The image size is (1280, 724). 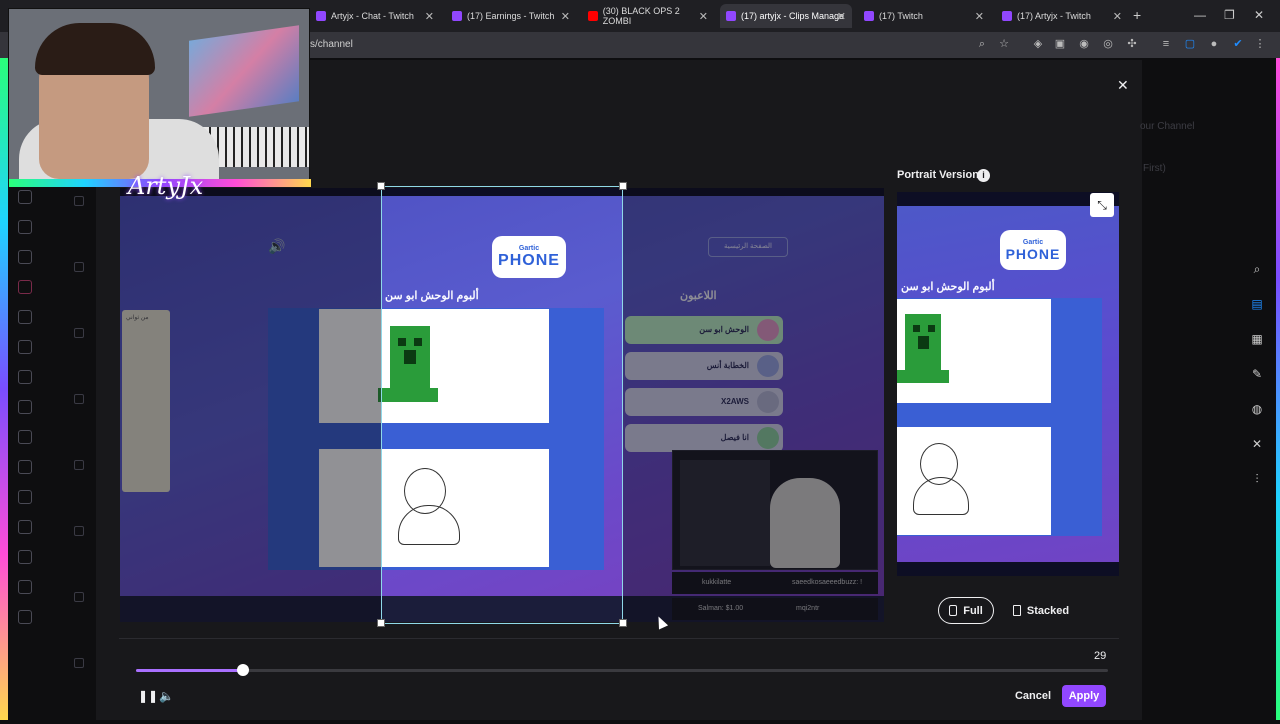 What do you see at coordinates (1278, 389) in the screenshot?
I see `overlay-right-border` at bounding box center [1278, 389].